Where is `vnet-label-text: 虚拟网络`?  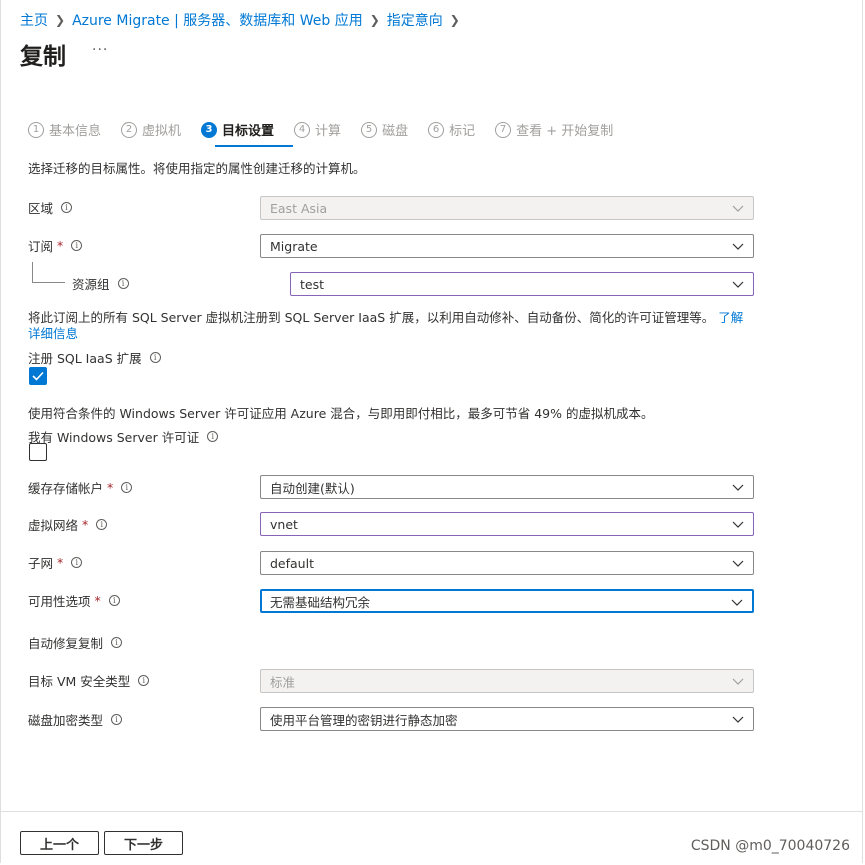 vnet-label-text: 虚拟网络 is located at coordinates (53, 525).